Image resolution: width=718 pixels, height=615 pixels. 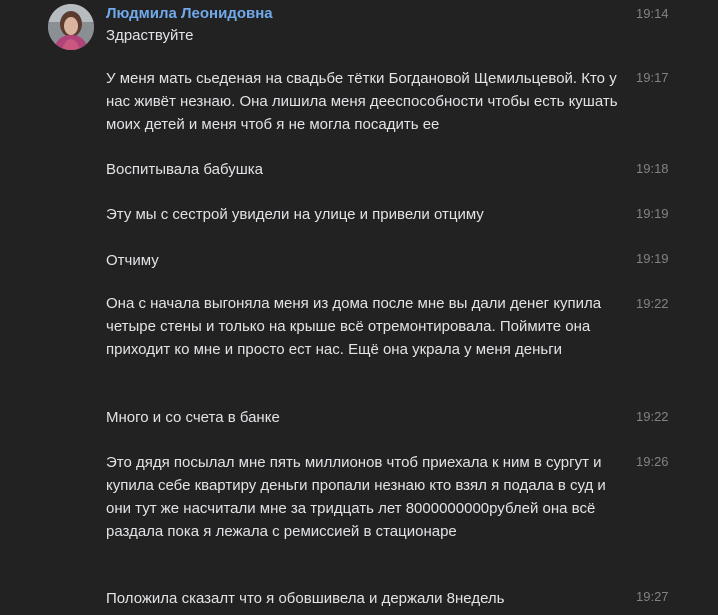 What do you see at coordinates (193, 417) in the screenshot?
I see `message-text: Много и со счета в банке` at bounding box center [193, 417].